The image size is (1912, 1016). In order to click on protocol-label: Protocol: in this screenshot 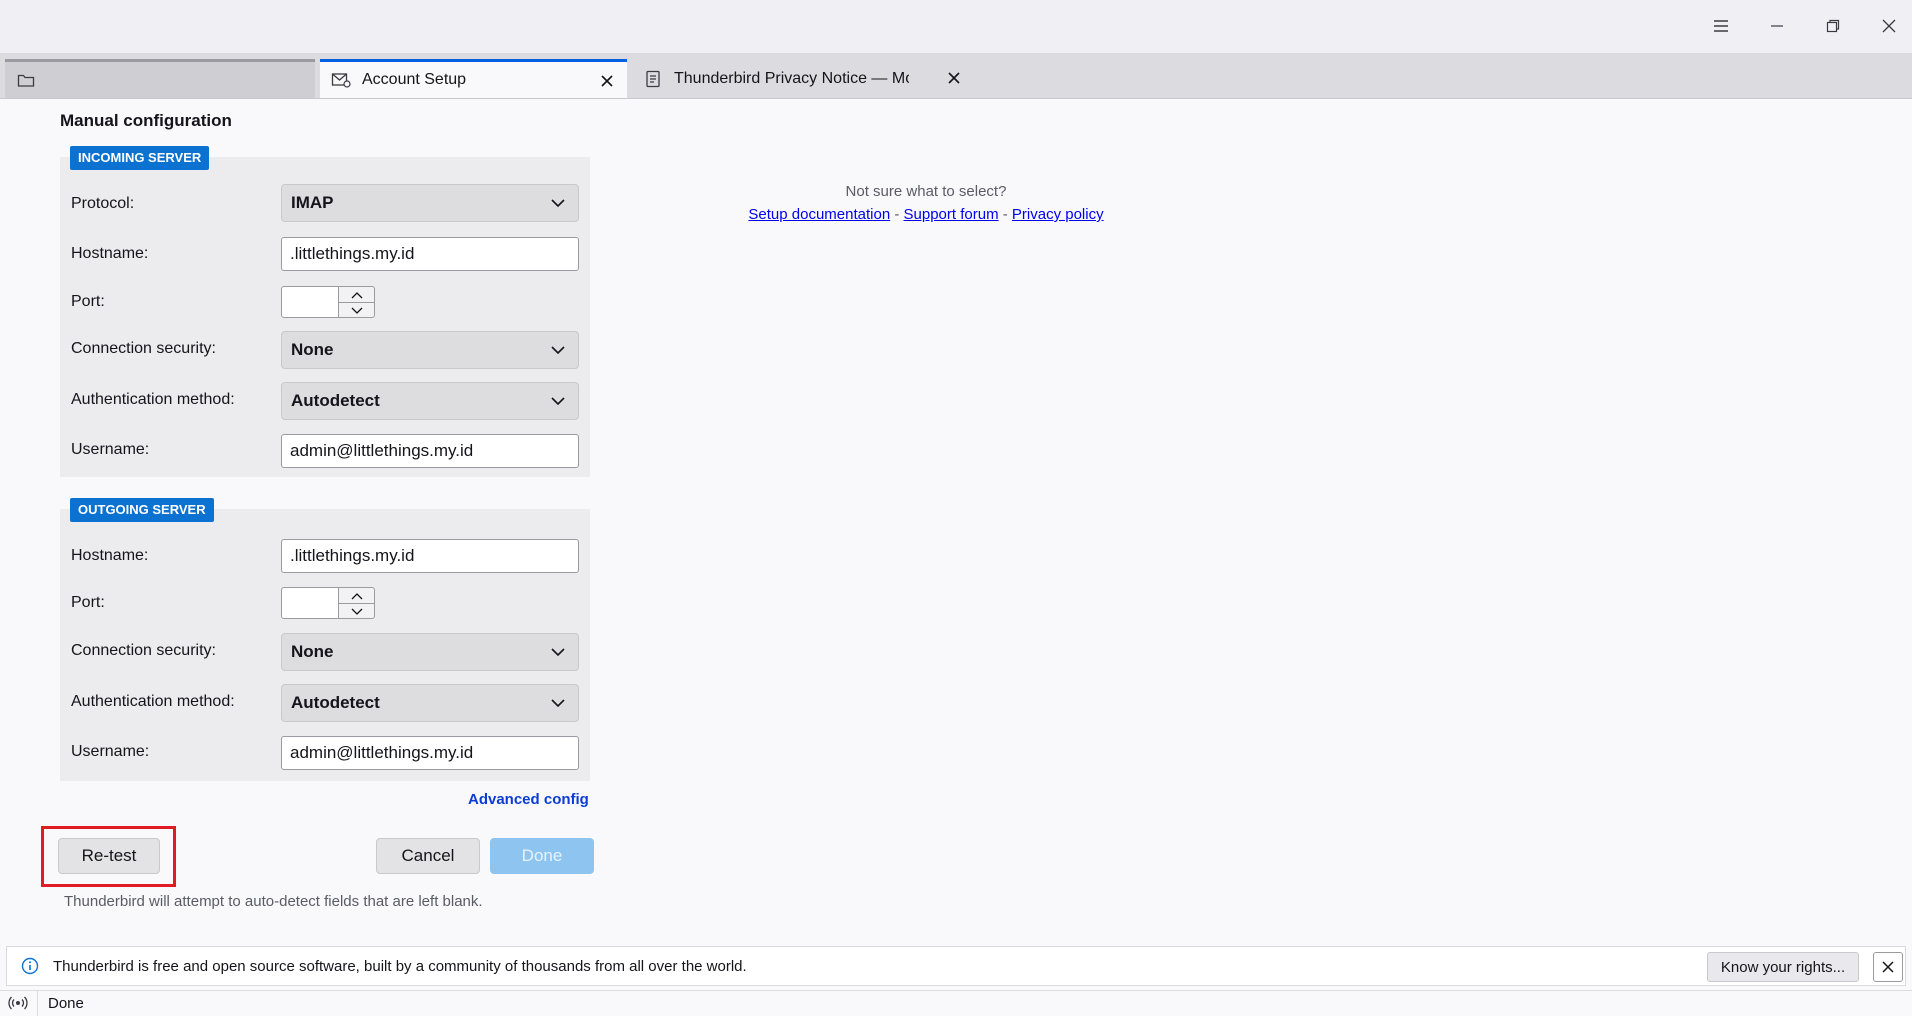, I will do `click(103, 203)`.